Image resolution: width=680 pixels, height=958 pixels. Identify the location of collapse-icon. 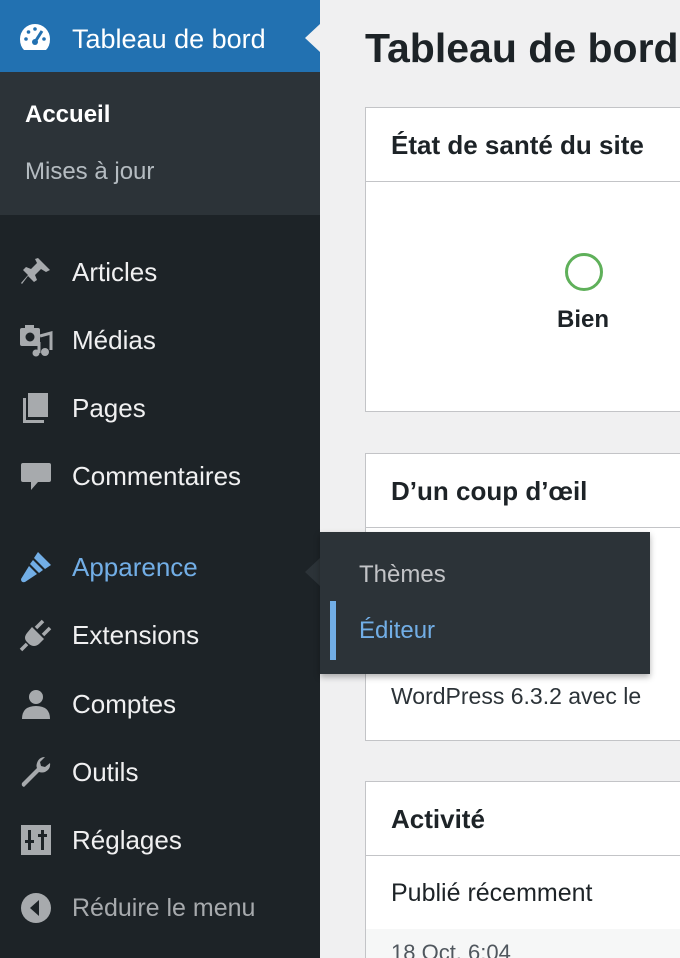
(36, 908).